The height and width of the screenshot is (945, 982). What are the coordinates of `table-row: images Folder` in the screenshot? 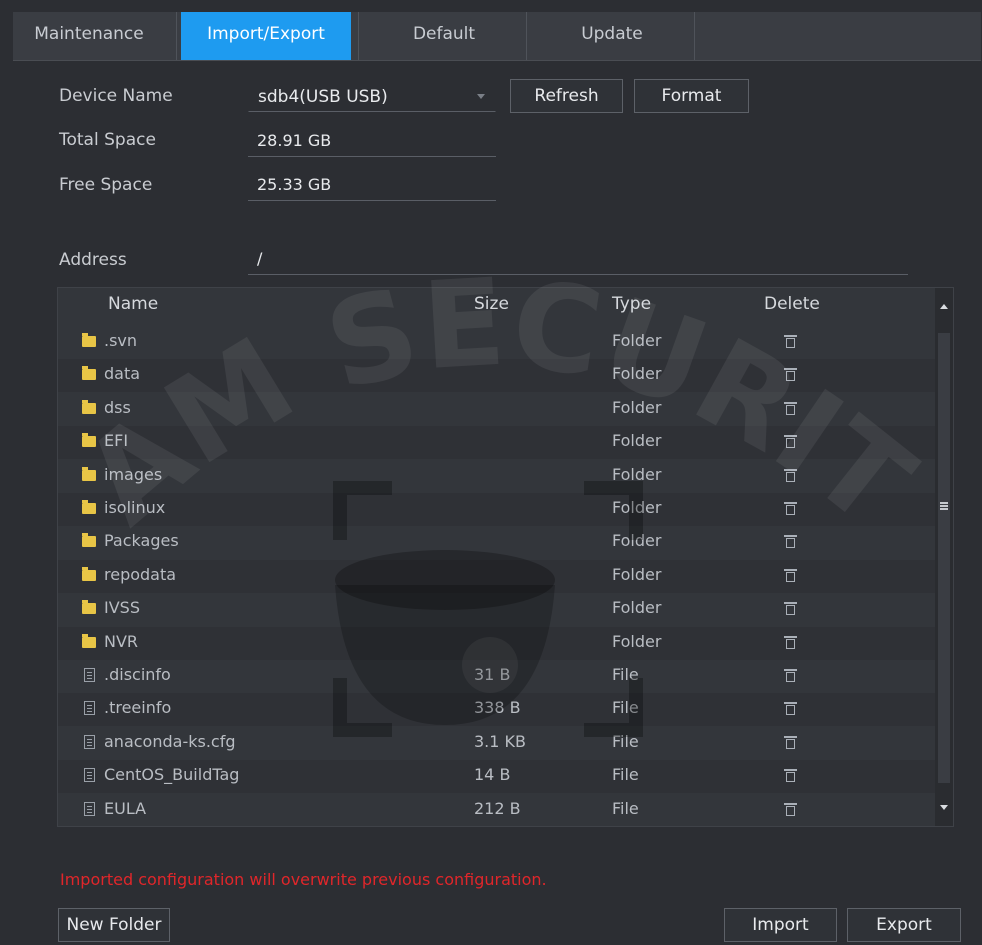 It's located at (496, 476).